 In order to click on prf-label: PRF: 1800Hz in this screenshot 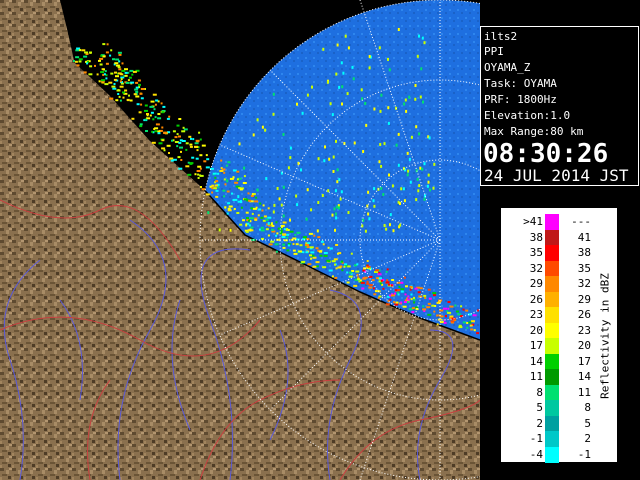, I will do `click(520, 99)`.